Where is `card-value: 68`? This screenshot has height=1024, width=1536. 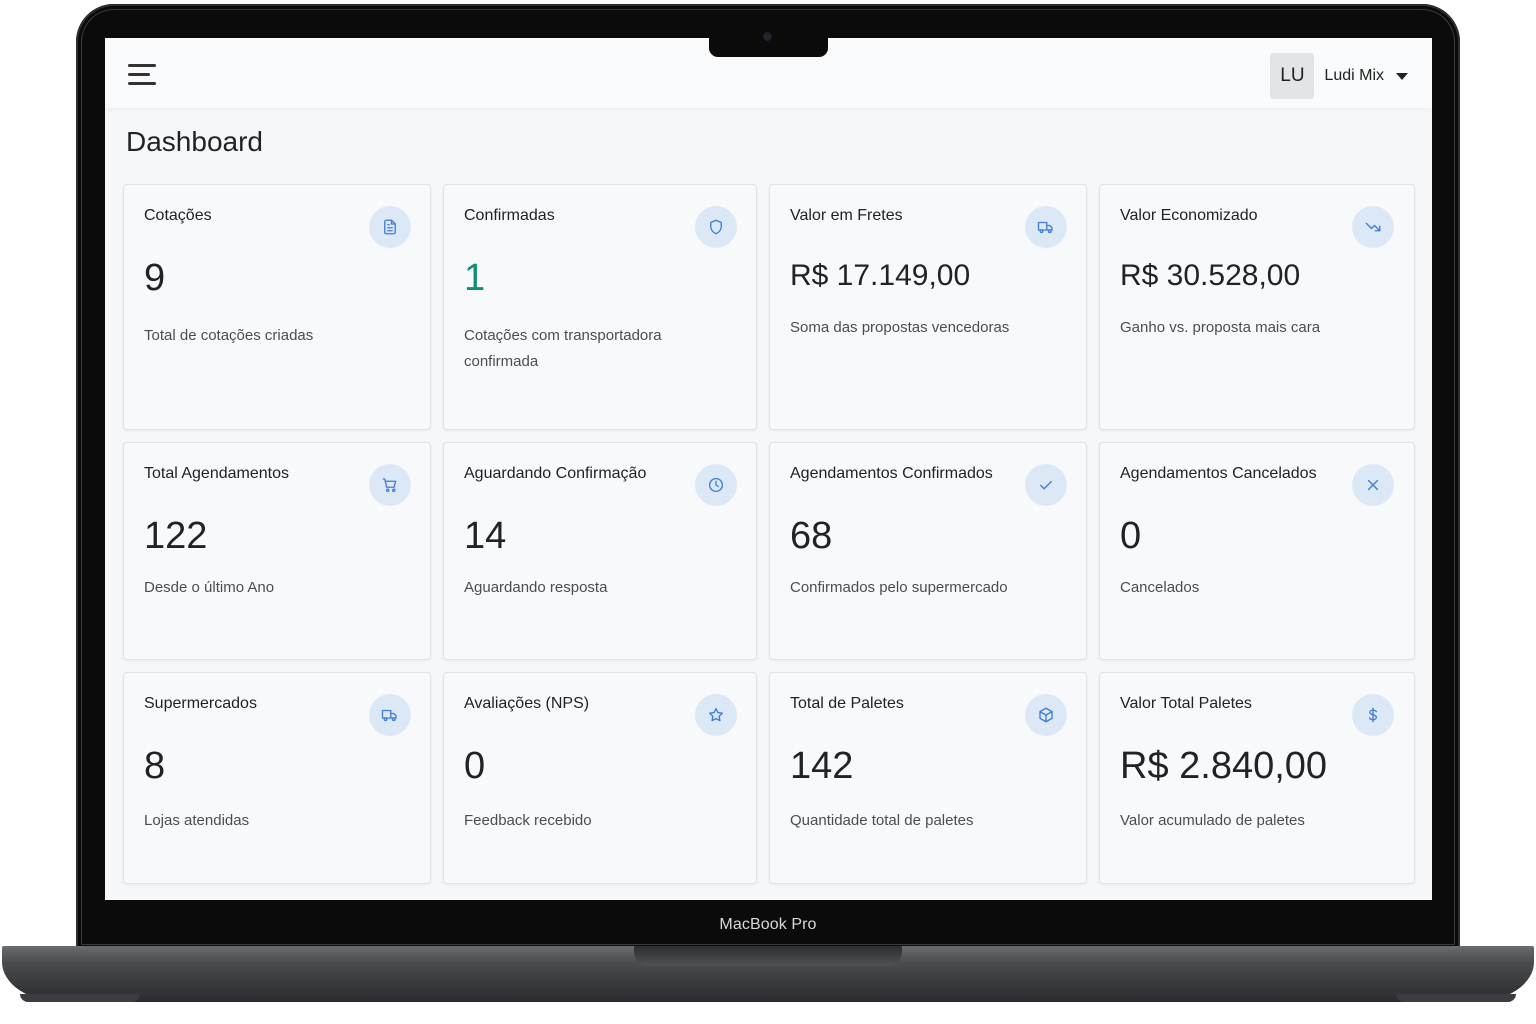 card-value: 68 is located at coordinates (811, 536).